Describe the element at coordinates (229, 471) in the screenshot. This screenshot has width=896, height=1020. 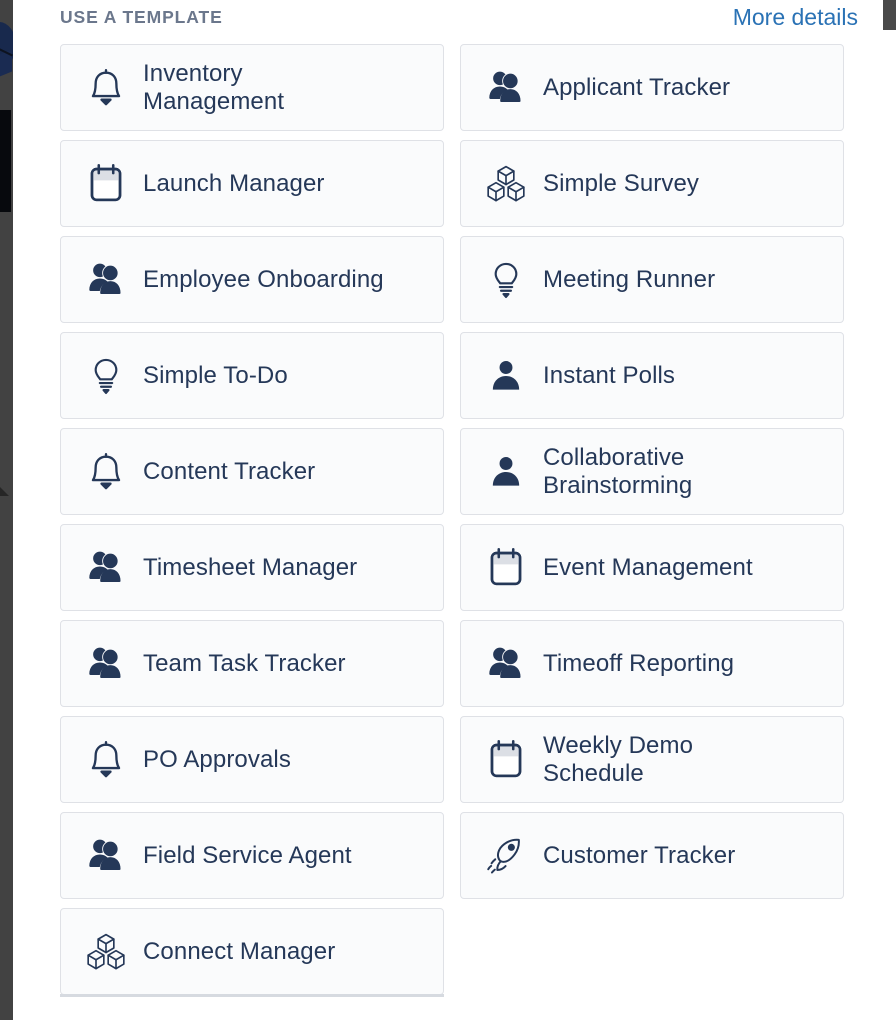
I see `template-card-label: Content Tracker` at that location.